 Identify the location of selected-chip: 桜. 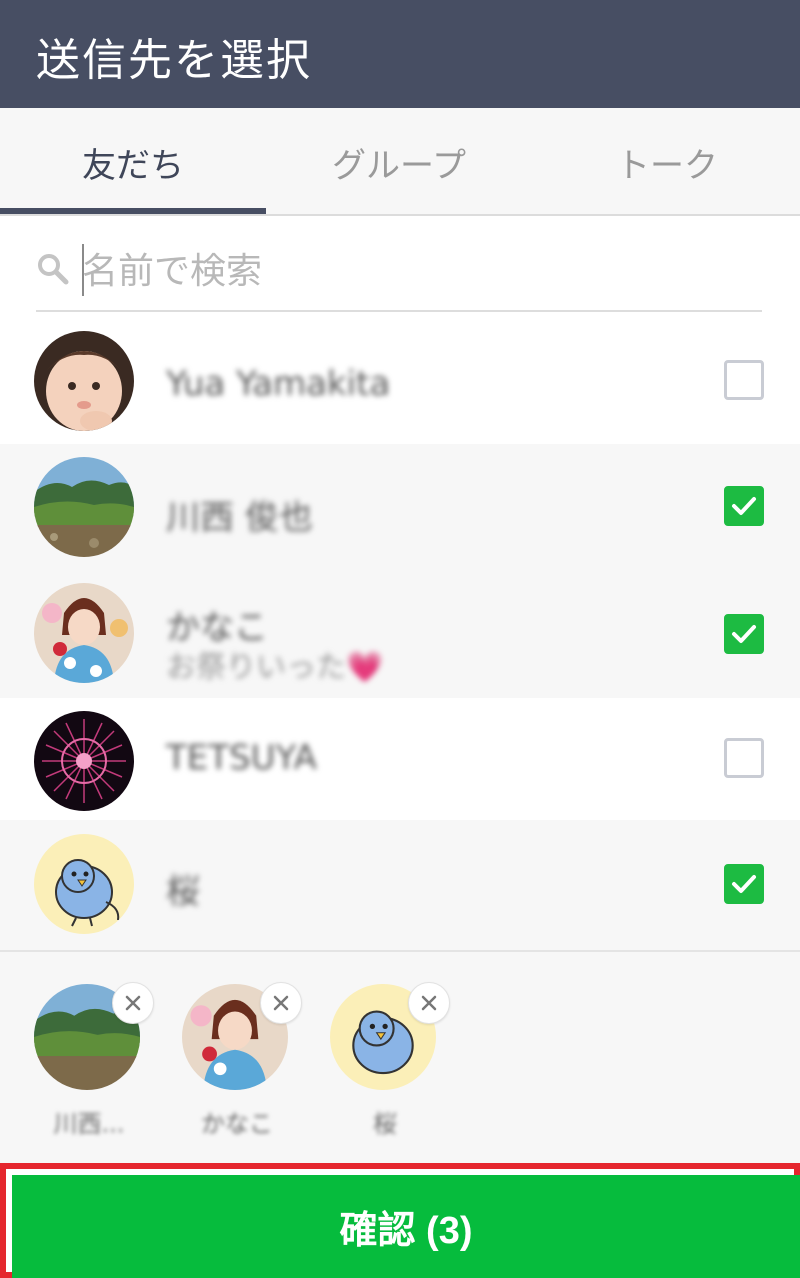
(390, 1060).